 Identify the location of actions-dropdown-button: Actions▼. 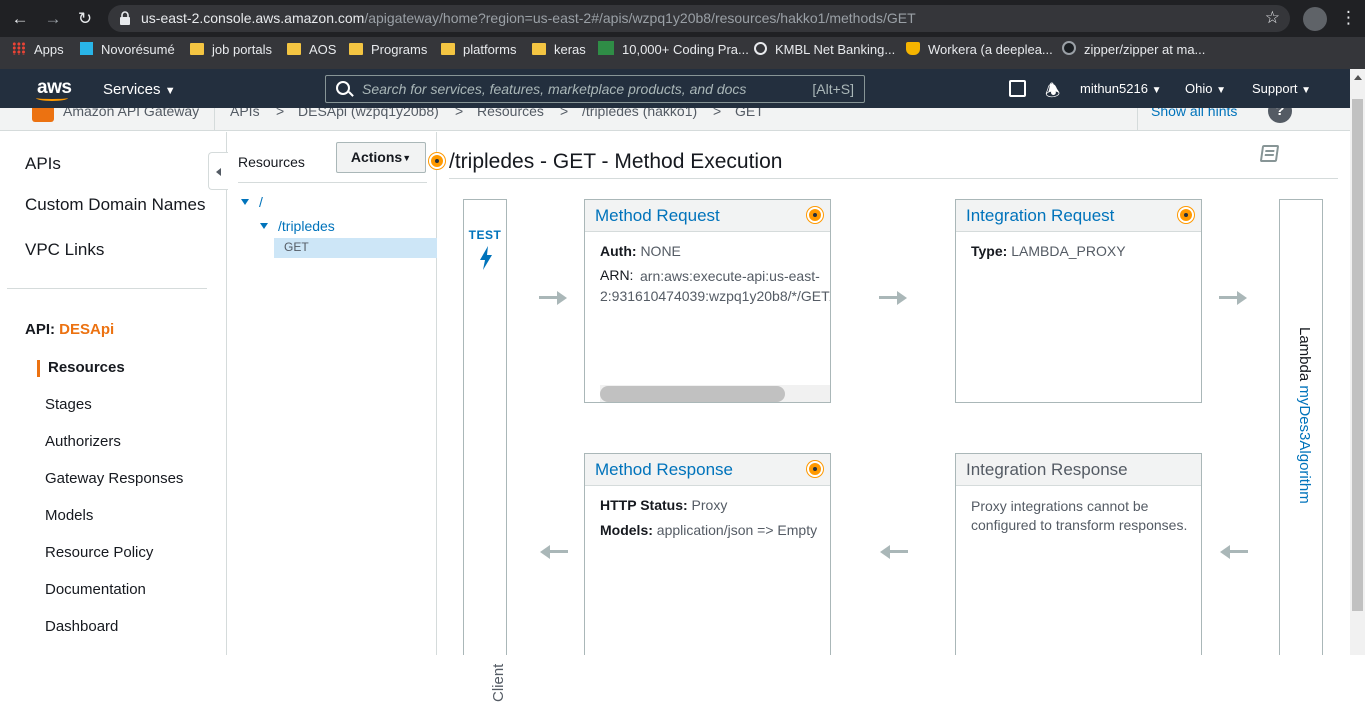
(381, 157).